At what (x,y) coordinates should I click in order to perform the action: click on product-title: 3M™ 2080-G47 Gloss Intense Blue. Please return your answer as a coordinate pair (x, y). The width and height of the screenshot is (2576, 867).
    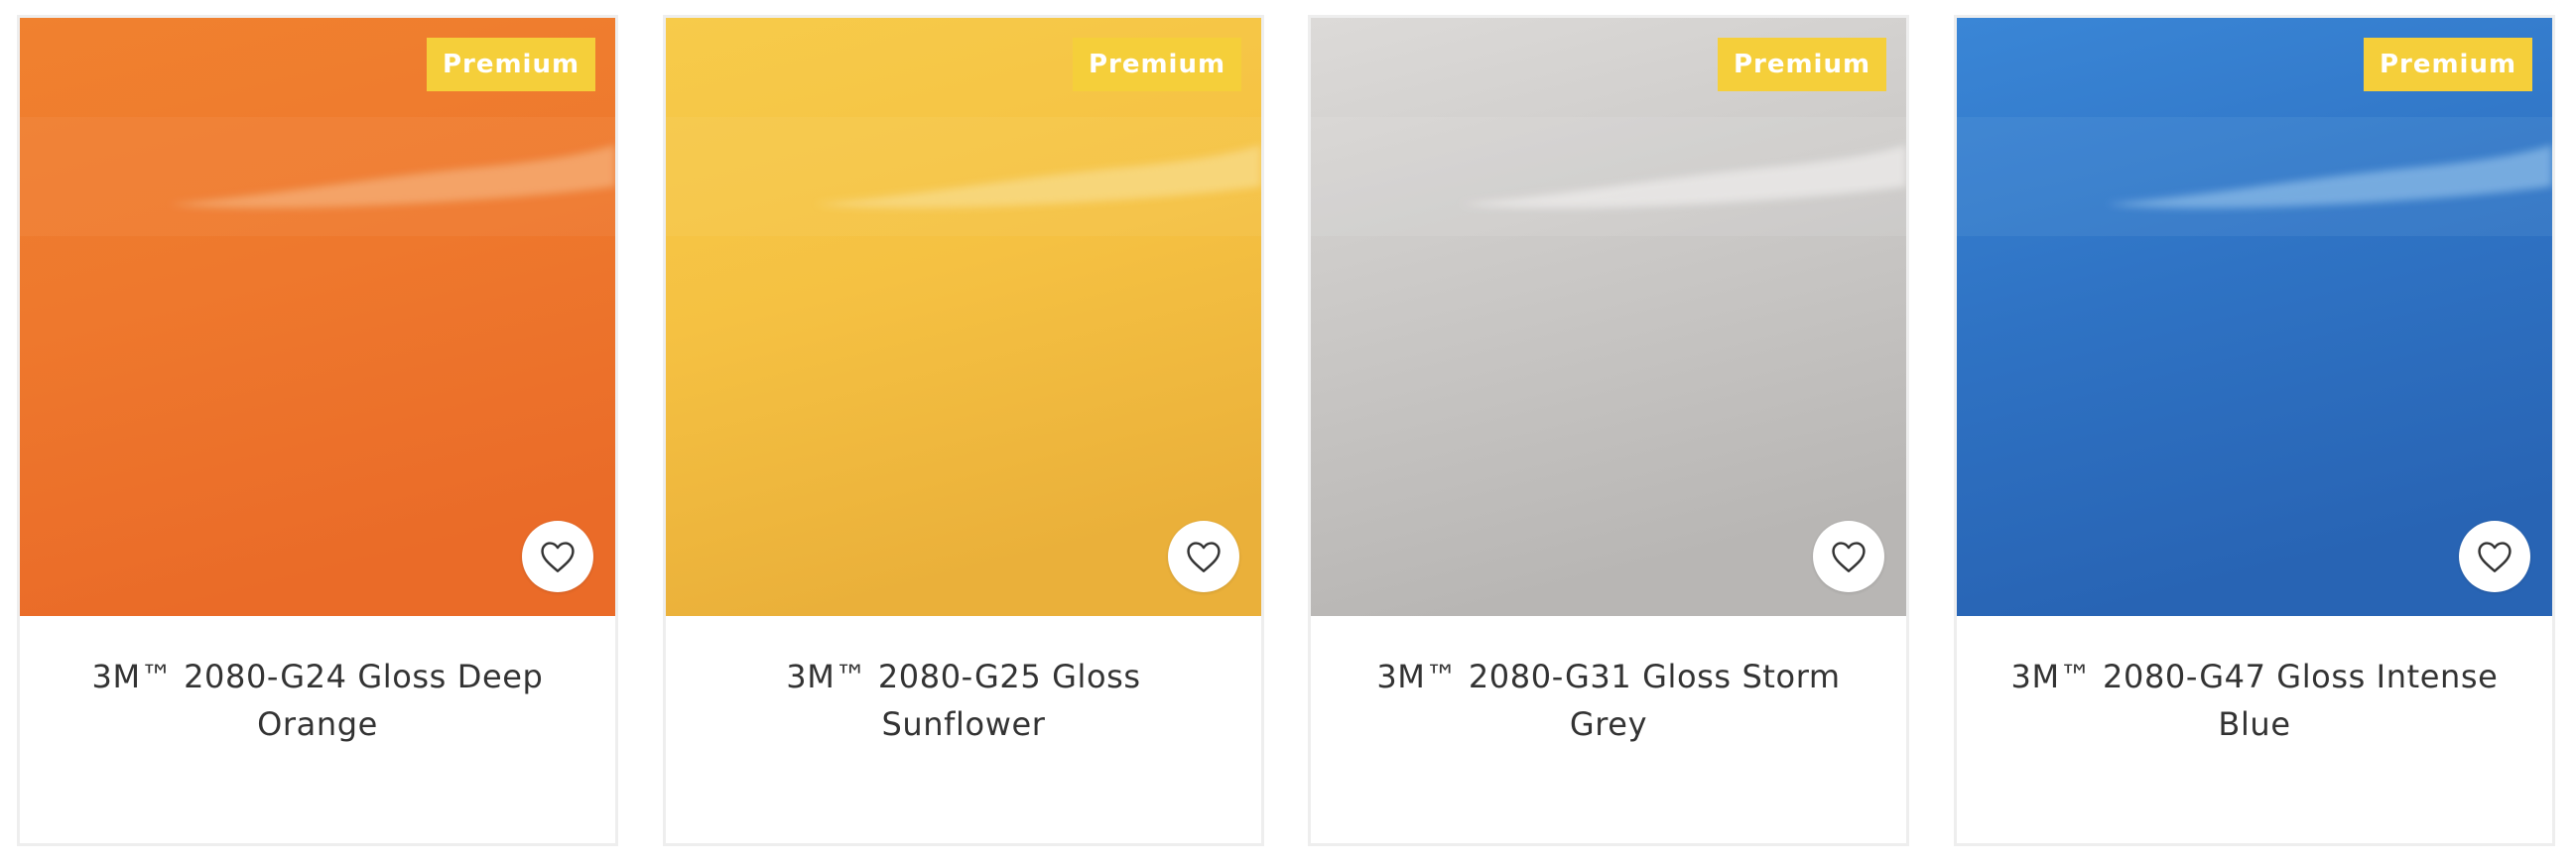
    Looking at the image, I should click on (2254, 700).